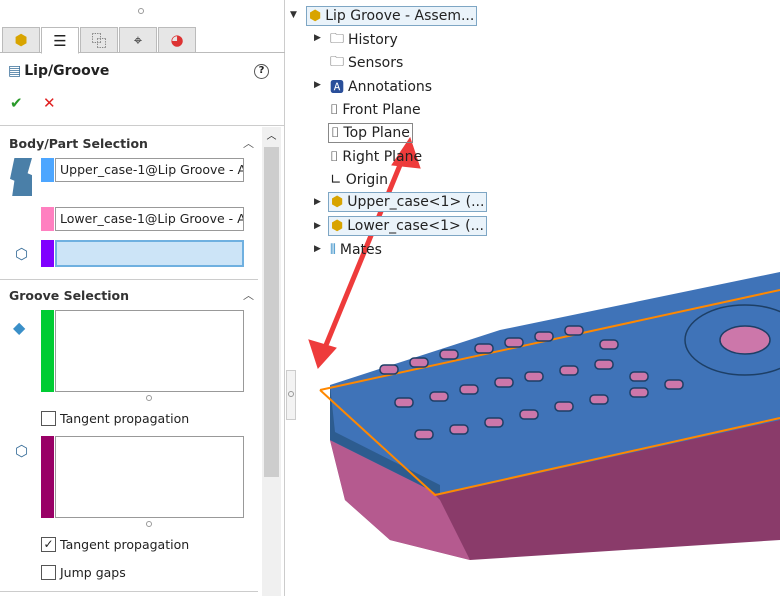 This screenshot has width=780, height=596. What do you see at coordinates (375, 110) in the screenshot?
I see `tree-item-front-plane: ⌷ Front Plane` at bounding box center [375, 110].